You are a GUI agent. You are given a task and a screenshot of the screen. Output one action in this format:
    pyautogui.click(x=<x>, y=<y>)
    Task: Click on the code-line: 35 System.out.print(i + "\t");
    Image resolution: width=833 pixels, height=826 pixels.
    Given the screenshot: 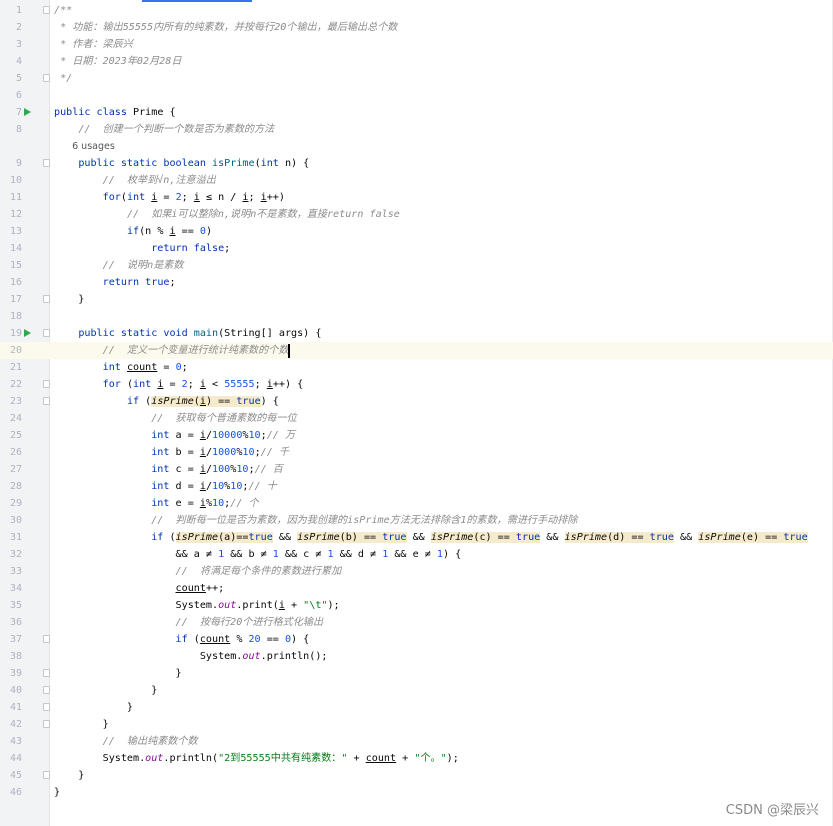 What is the action you would take?
    pyautogui.click(x=416, y=605)
    